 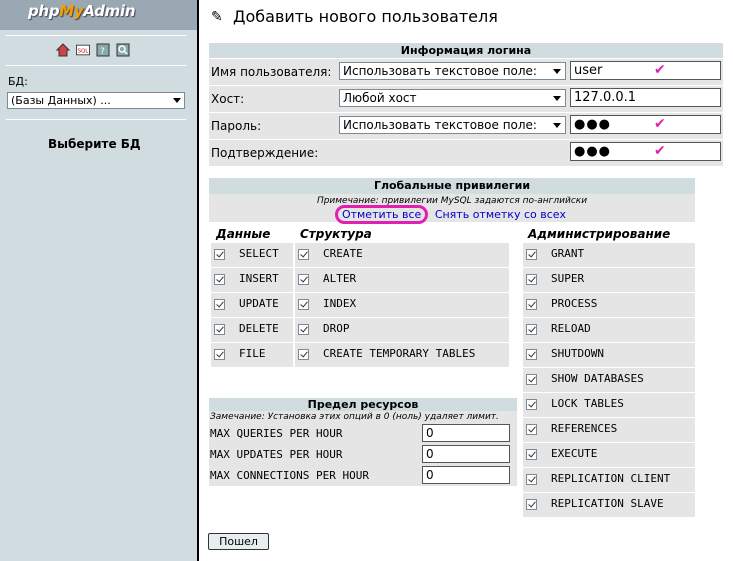 I want to click on host-row: Хост: Любой хост 127.0.0.1, so click(x=466, y=99).